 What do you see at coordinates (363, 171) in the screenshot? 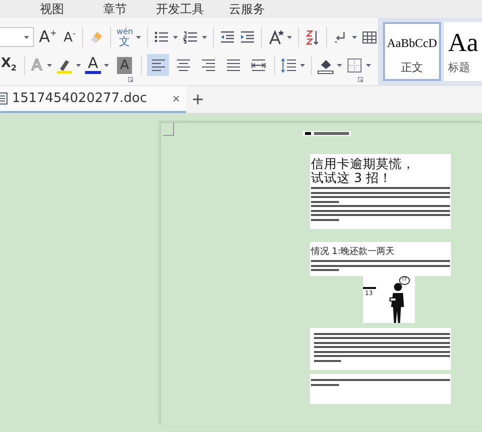
I see `document-title: 信用卡逾期莫慌， 试试这 3 招！` at bounding box center [363, 171].